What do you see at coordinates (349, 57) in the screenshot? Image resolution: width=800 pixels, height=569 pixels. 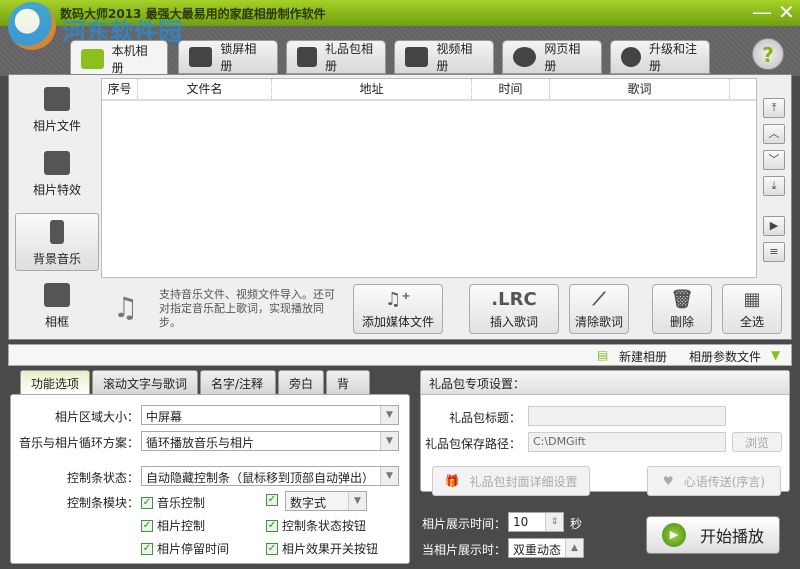 I see `tab-label: 礼品包相册` at bounding box center [349, 57].